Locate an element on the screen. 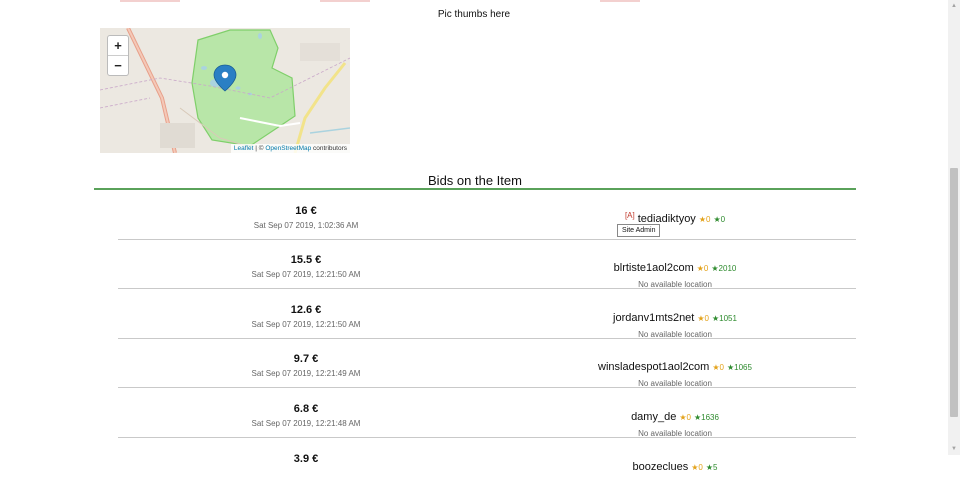 The image size is (960, 487). star-icon-feedback: ★0 is located at coordinates (719, 219).